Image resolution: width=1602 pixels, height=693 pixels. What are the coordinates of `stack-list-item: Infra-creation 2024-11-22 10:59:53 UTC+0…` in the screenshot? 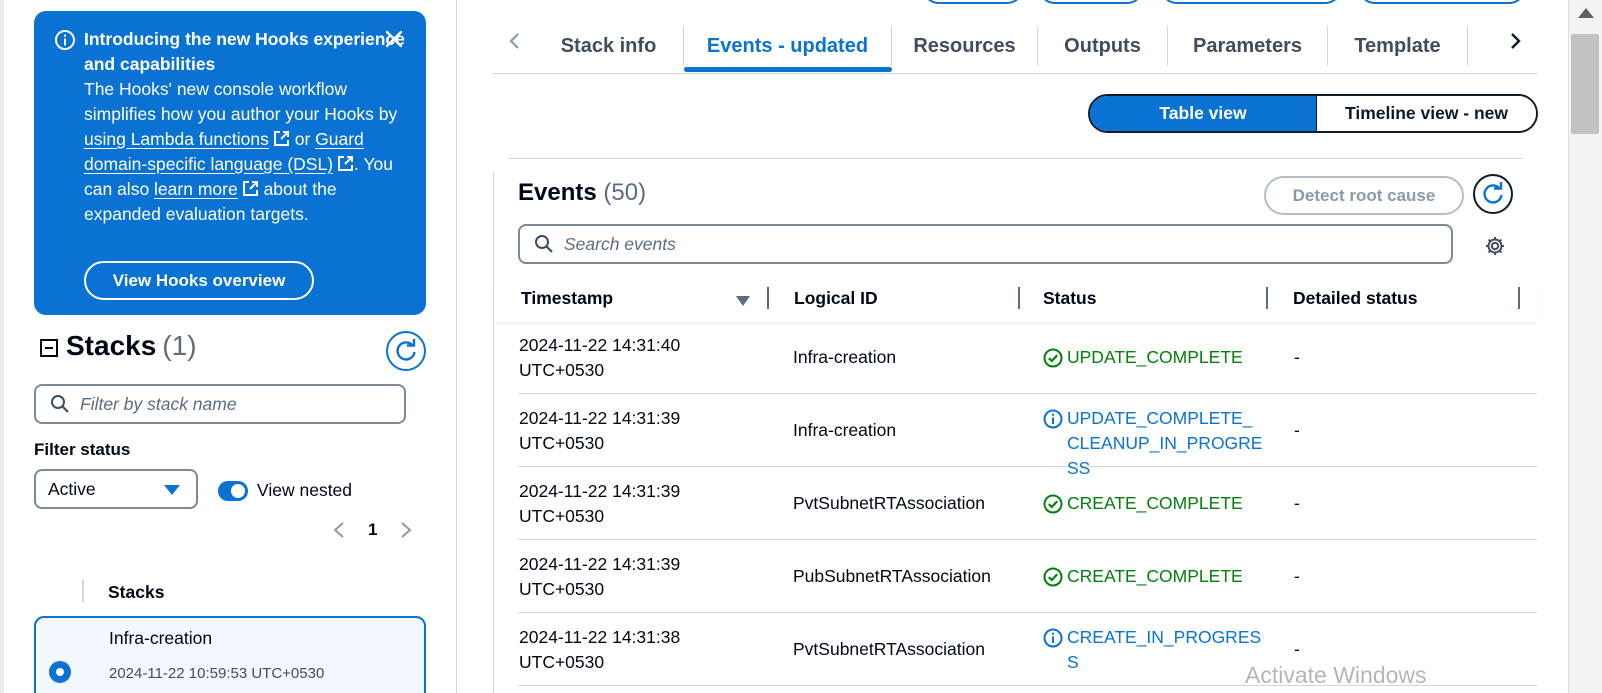 It's located at (230, 654).